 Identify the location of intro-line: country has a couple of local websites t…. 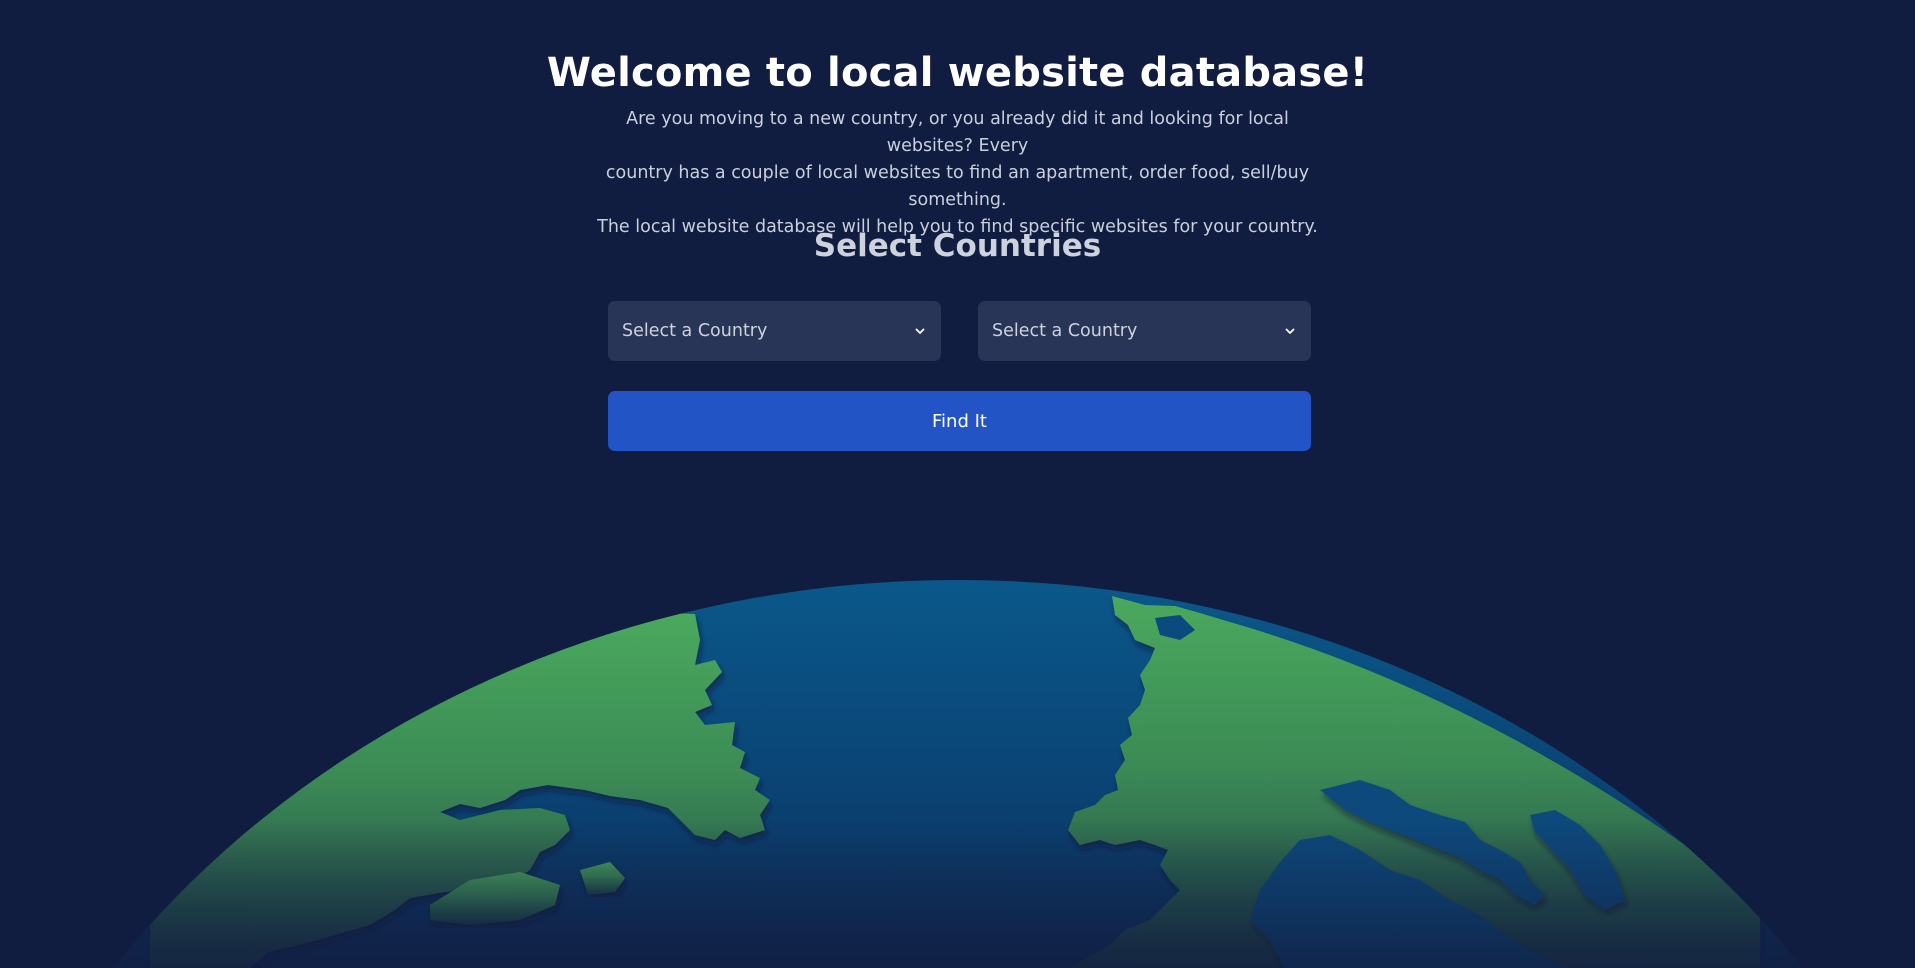
(957, 186).